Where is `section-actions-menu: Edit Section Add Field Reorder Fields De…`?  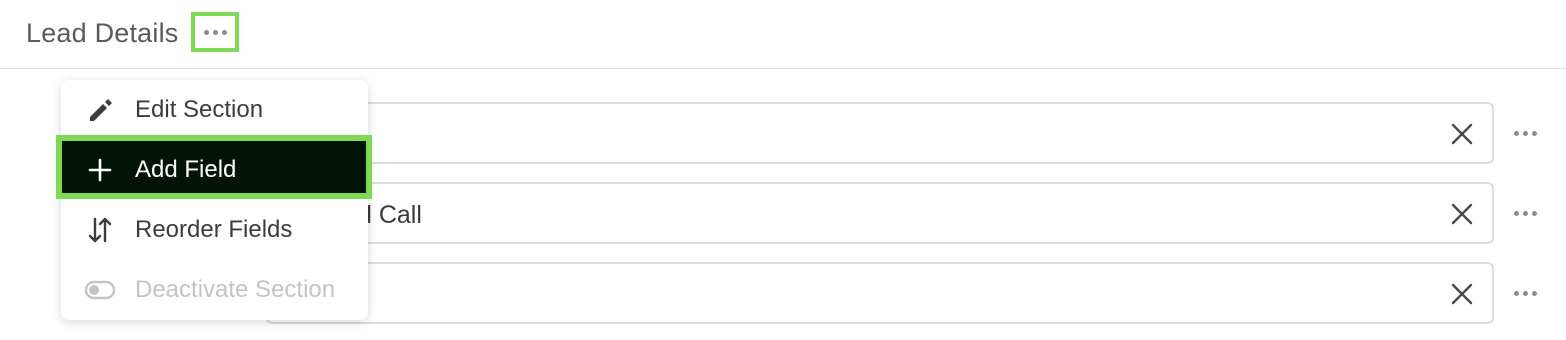
section-actions-menu: Edit Section Add Field Reorder Fields De… is located at coordinates (214, 200).